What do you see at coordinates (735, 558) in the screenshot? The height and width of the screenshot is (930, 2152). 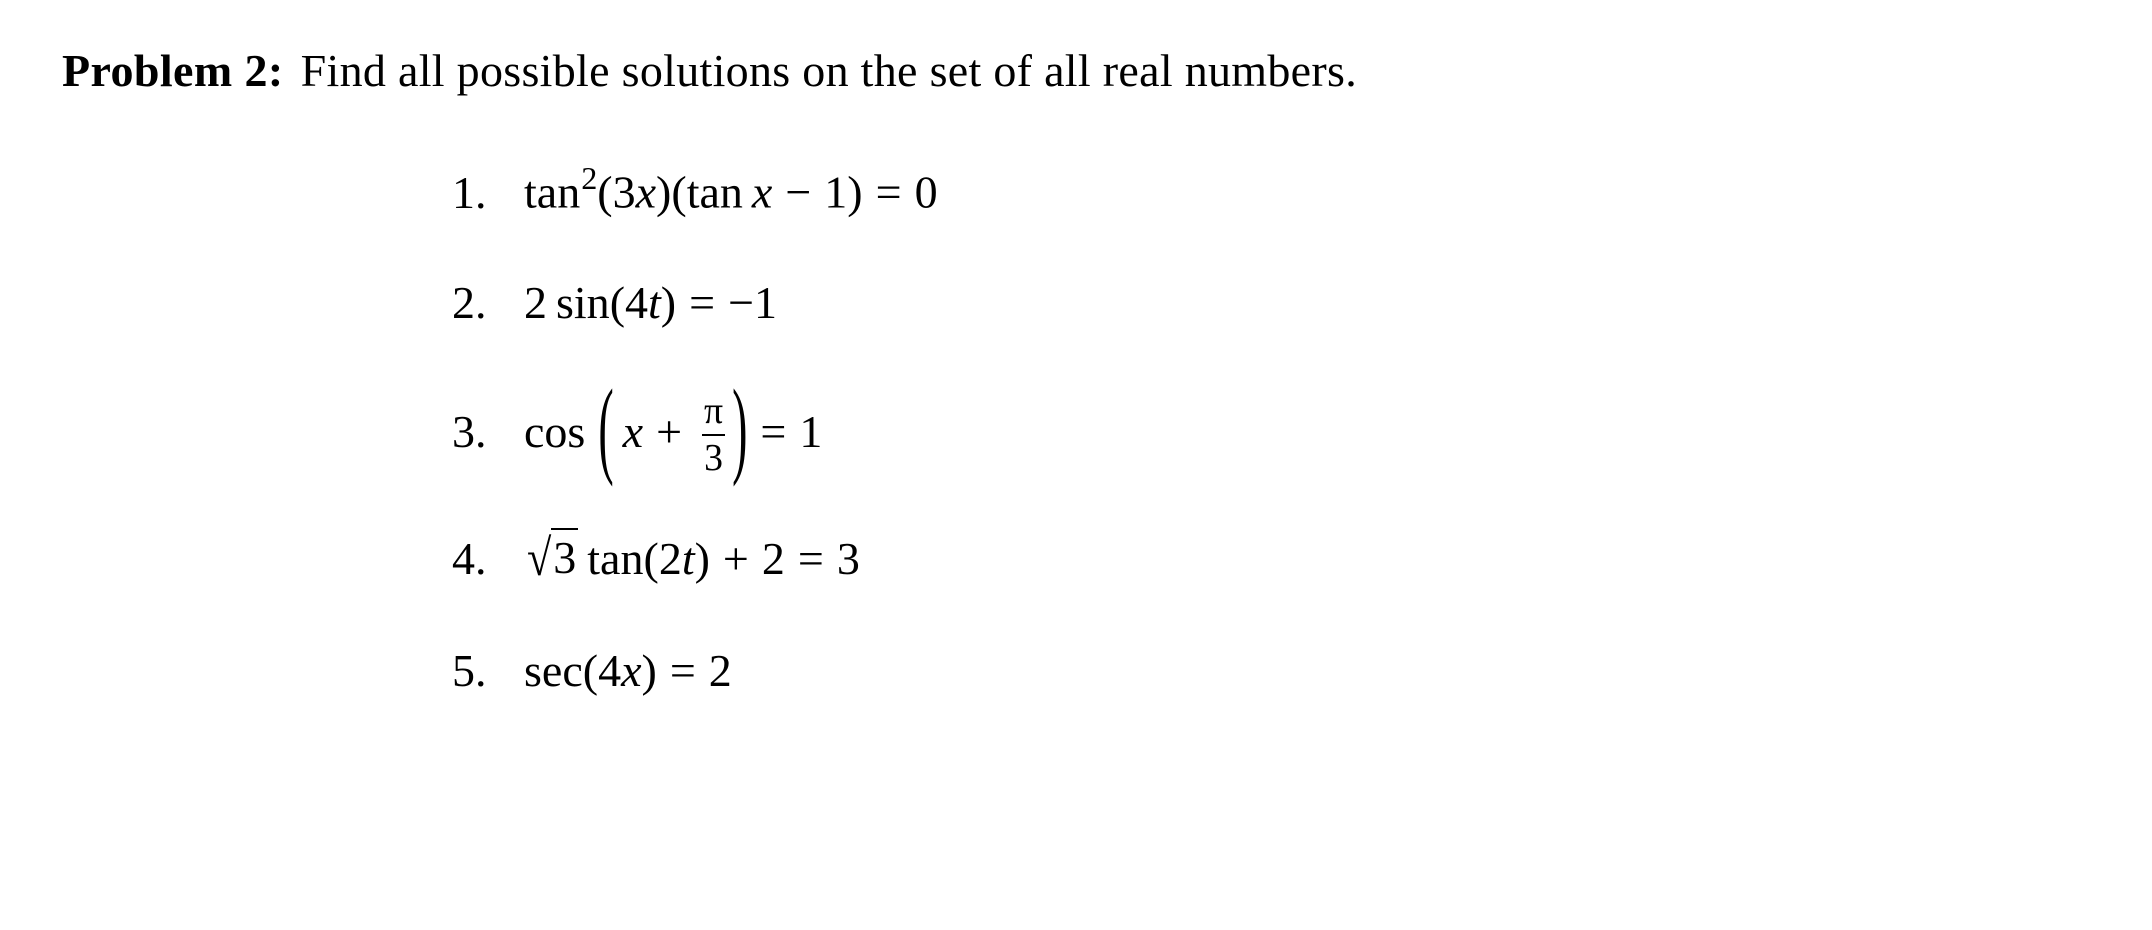 I see `eq4-plus-operator: +` at bounding box center [735, 558].